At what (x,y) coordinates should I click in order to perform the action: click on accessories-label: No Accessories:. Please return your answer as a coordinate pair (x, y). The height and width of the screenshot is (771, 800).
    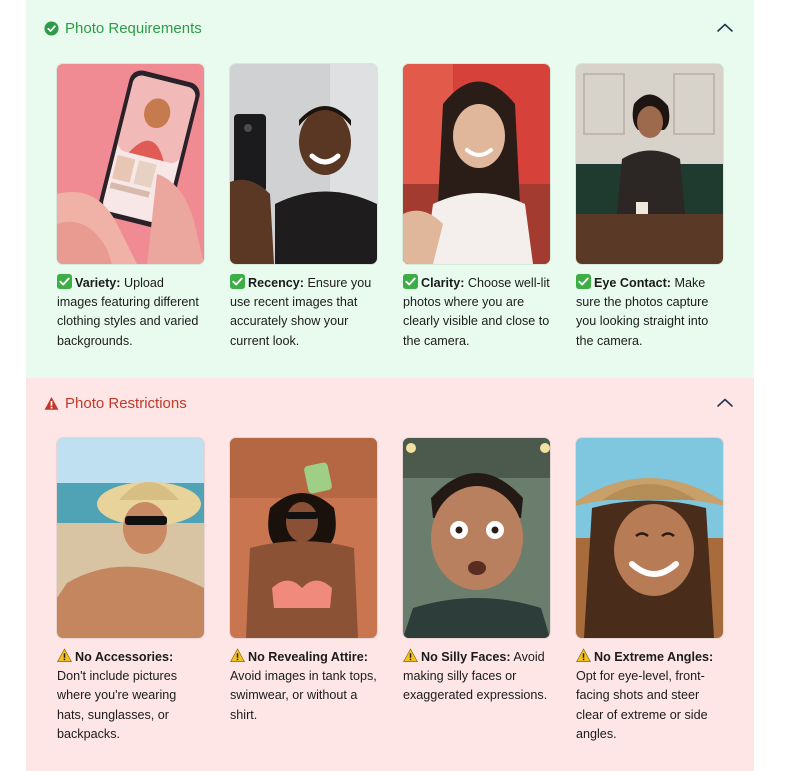
    Looking at the image, I should click on (124, 657).